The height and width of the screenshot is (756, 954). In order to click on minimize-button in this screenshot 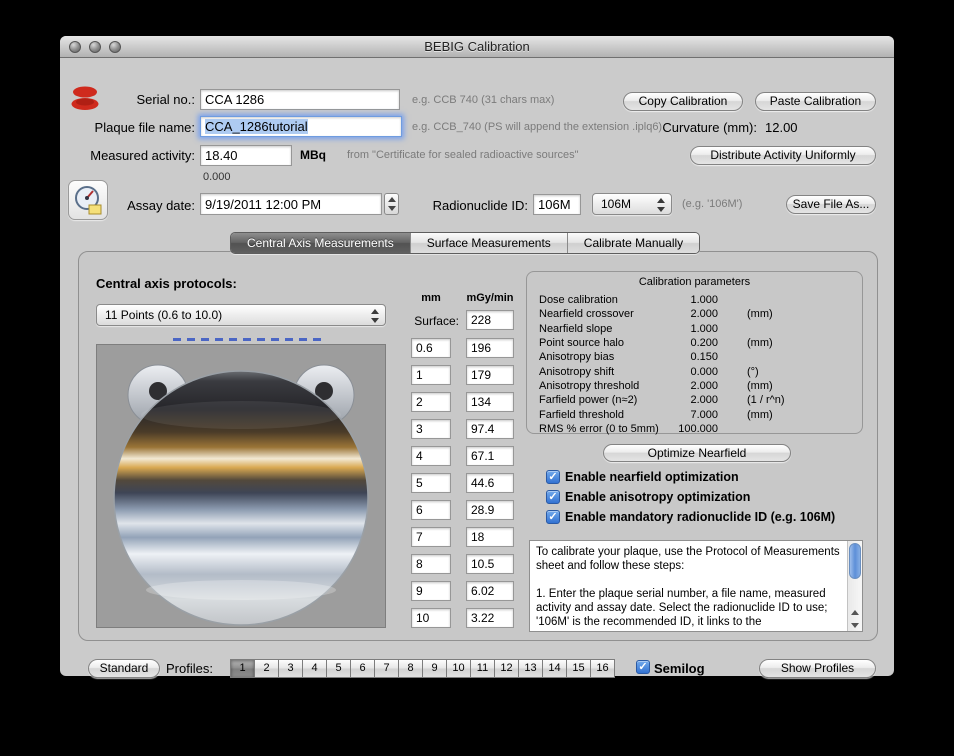, I will do `click(95, 47)`.